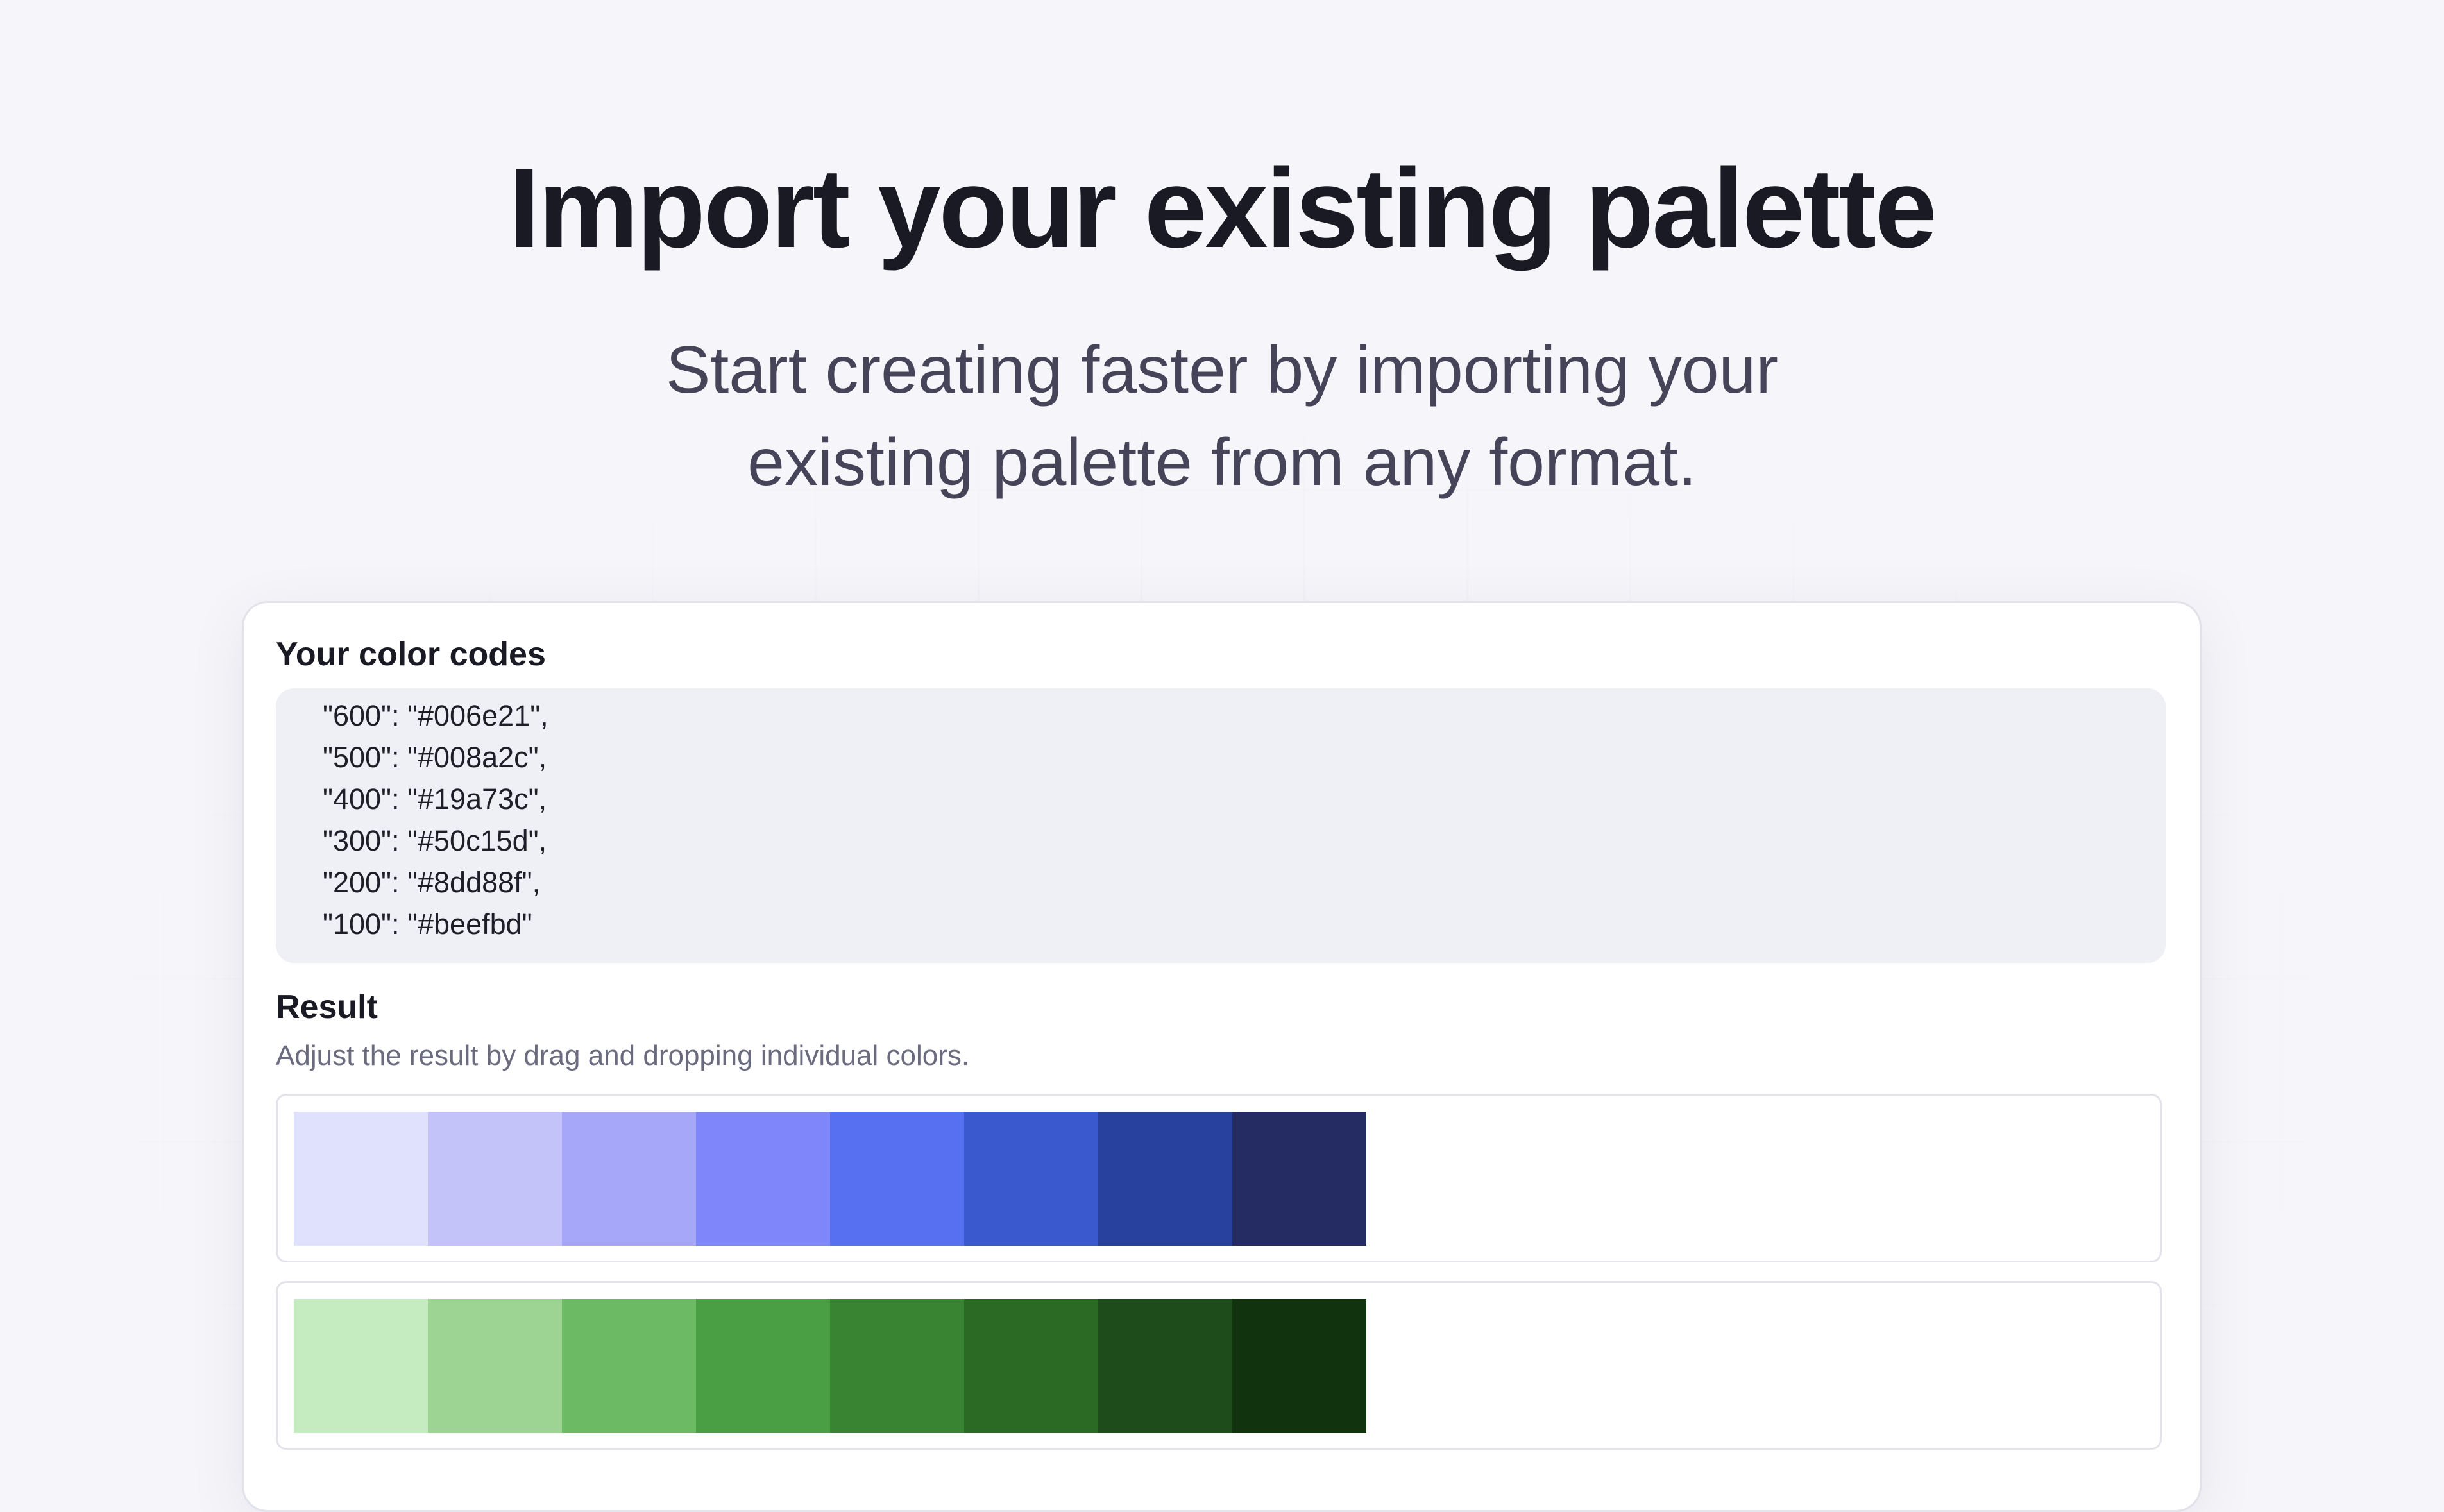  I want to click on code-line: "500": "#008a2c",, so click(435, 757).